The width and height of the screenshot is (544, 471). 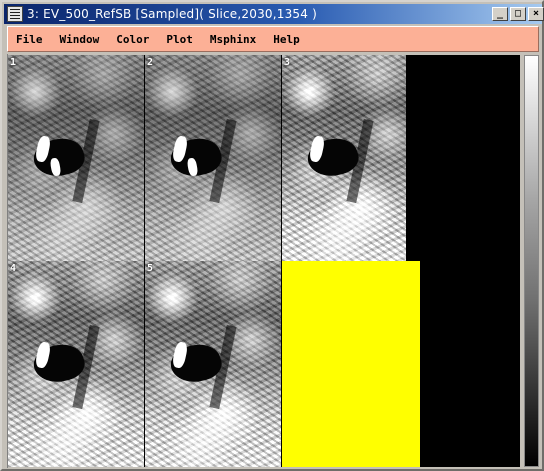 What do you see at coordinates (13, 268) in the screenshot?
I see `panel-number: 4` at bounding box center [13, 268].